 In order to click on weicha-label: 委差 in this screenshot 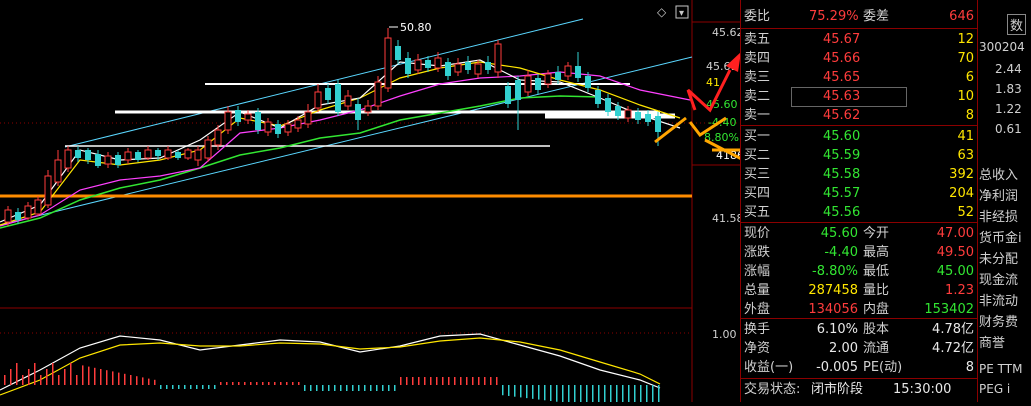, I will do `click(876, 16)`.